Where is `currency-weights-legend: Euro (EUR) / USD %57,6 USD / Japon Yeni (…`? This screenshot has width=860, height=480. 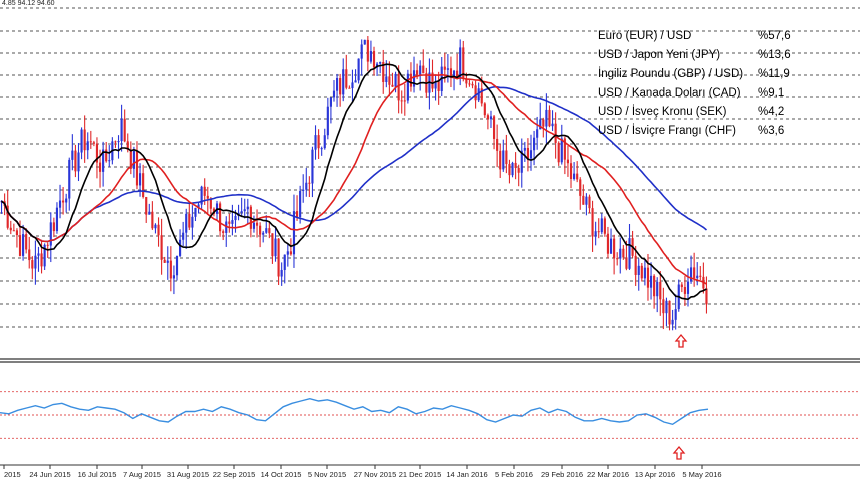
currency-weights-legend: Euro (EUR) / USD %57,6 USD / Japon Yeni (… is located at coordinates (698, 84).